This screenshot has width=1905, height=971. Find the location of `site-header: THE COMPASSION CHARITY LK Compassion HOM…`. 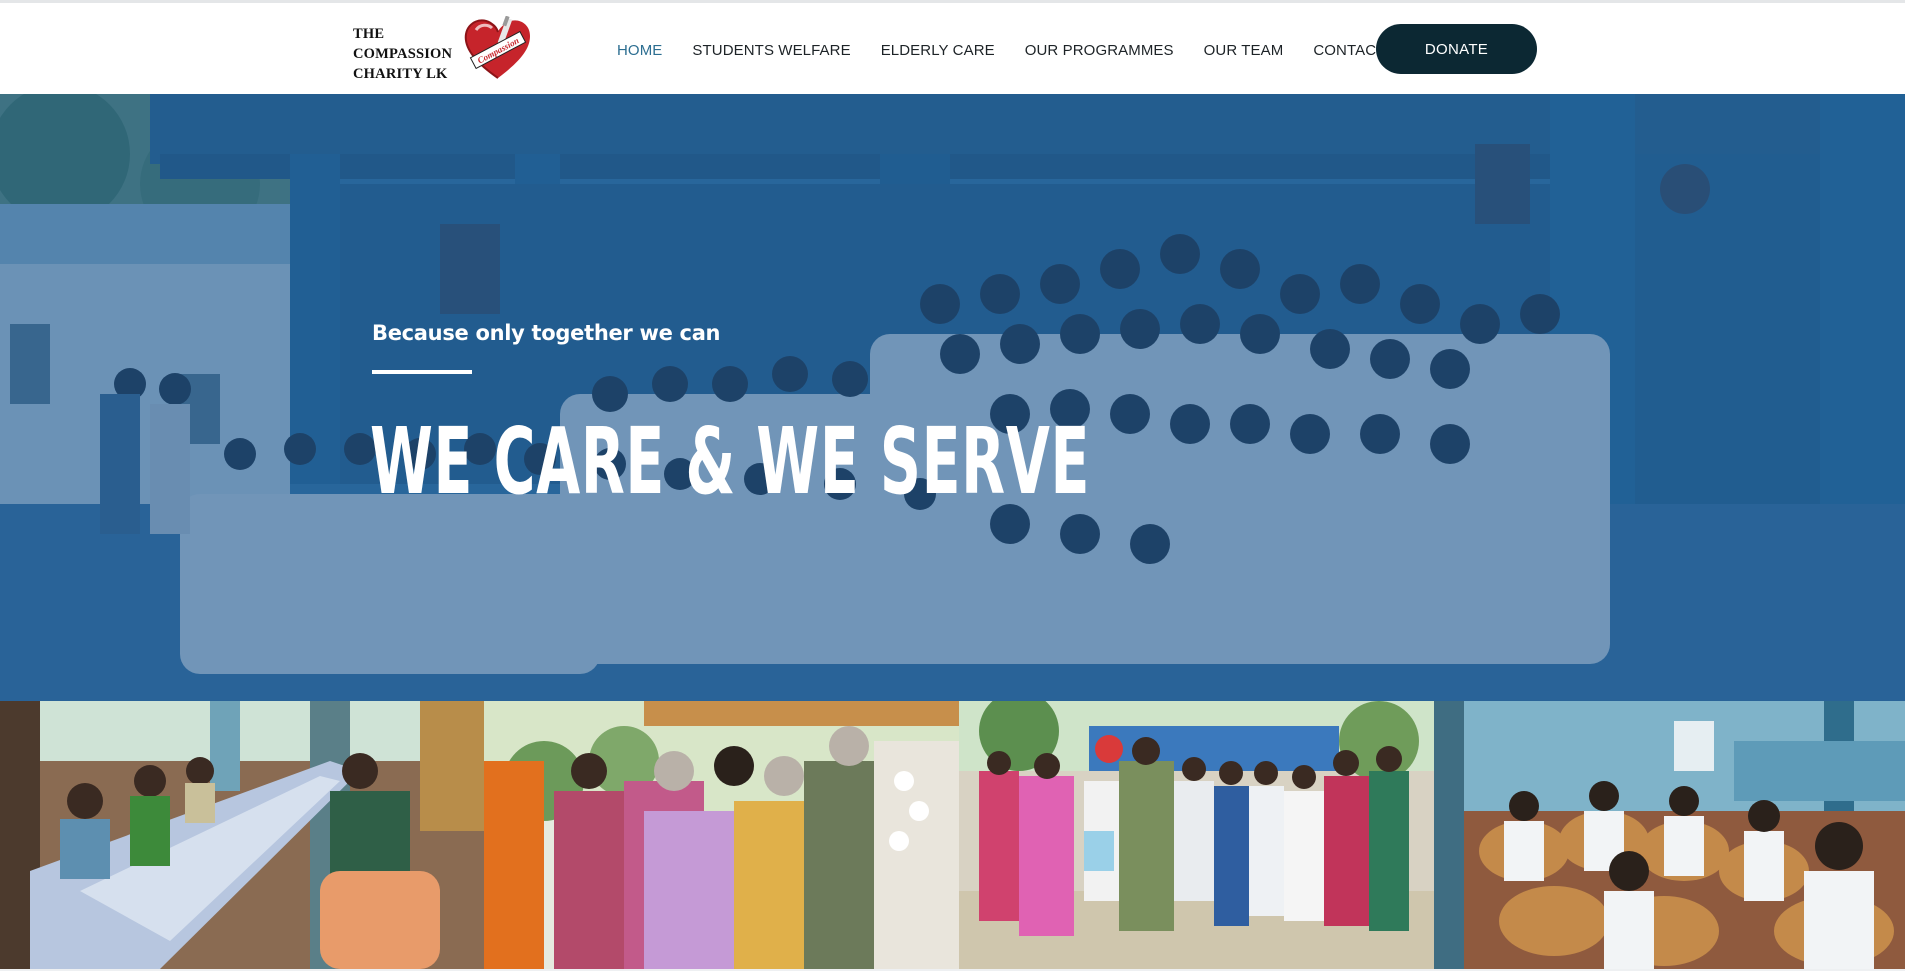

site-header: THE COMPASSION CHARITY LK Compassion HOM… is located at coordinates (952, 48).